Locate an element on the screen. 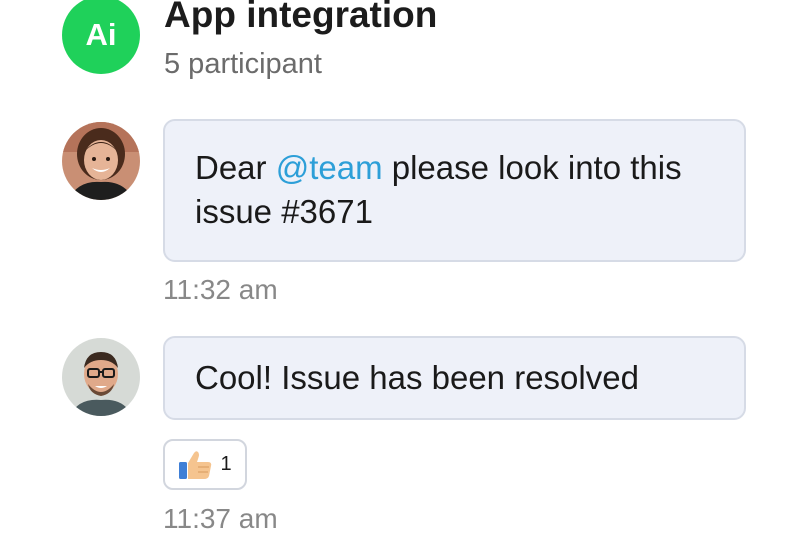 The image size is (800, 533). message-text: Dear is located at coordinates (235, 167).